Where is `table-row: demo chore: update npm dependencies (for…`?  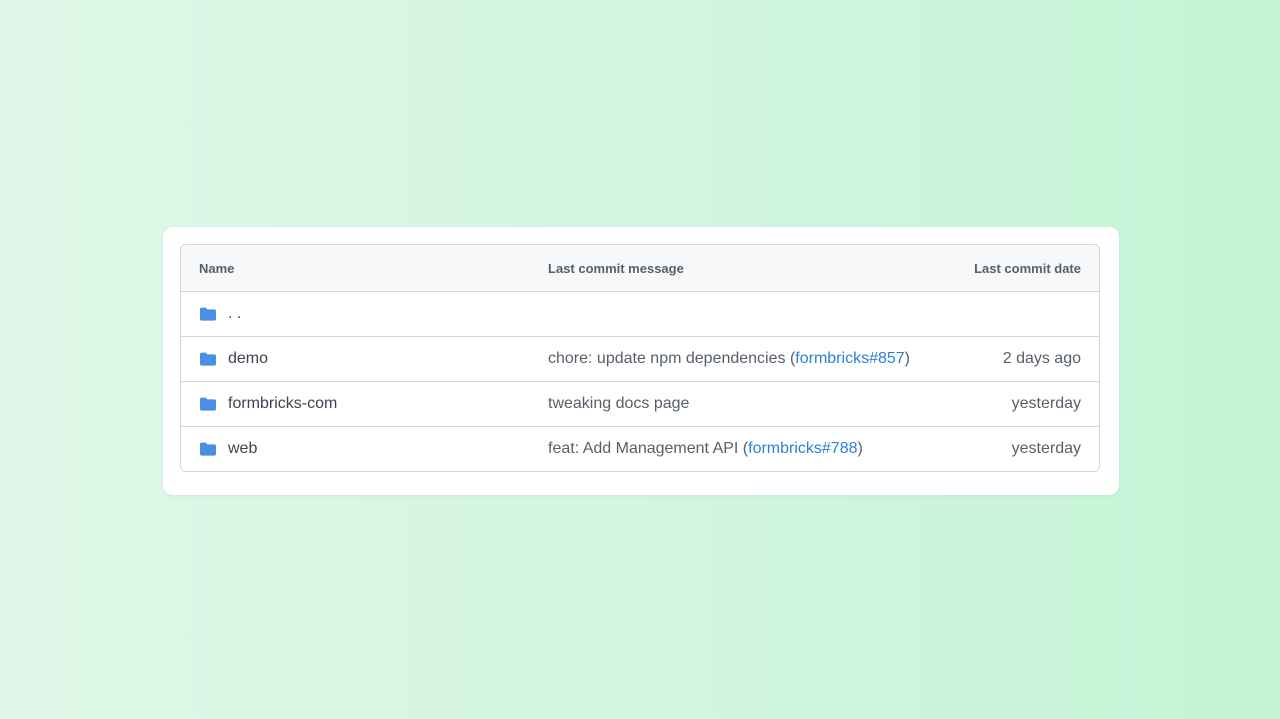
table-row: demo chore: update npm dependencies (for… is located at coordinates (640, 358).